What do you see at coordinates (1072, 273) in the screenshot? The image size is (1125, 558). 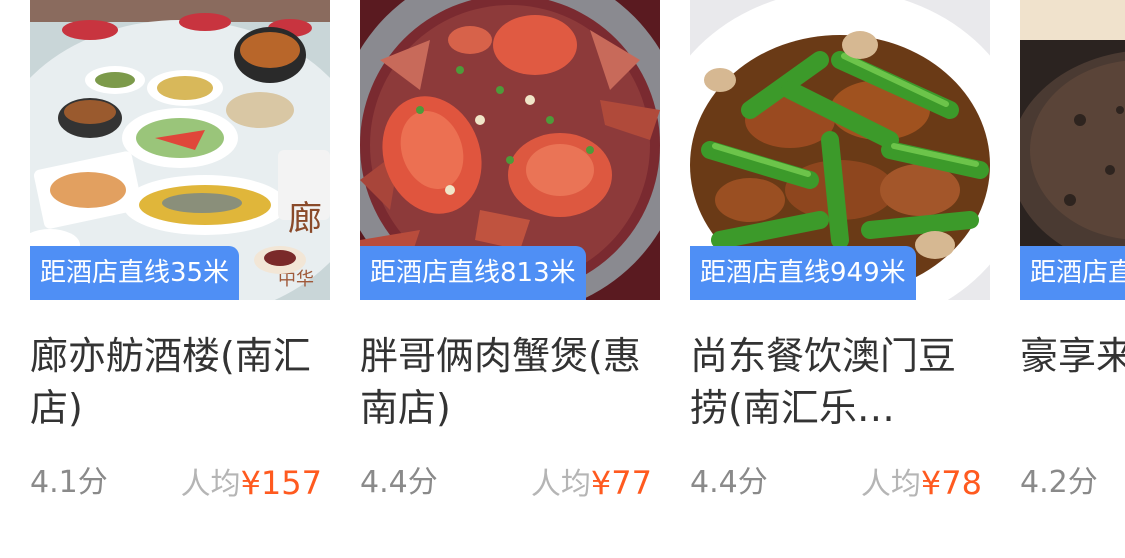 I see `distance-tag: 距酒店直` at bounding box center [1072, 273].